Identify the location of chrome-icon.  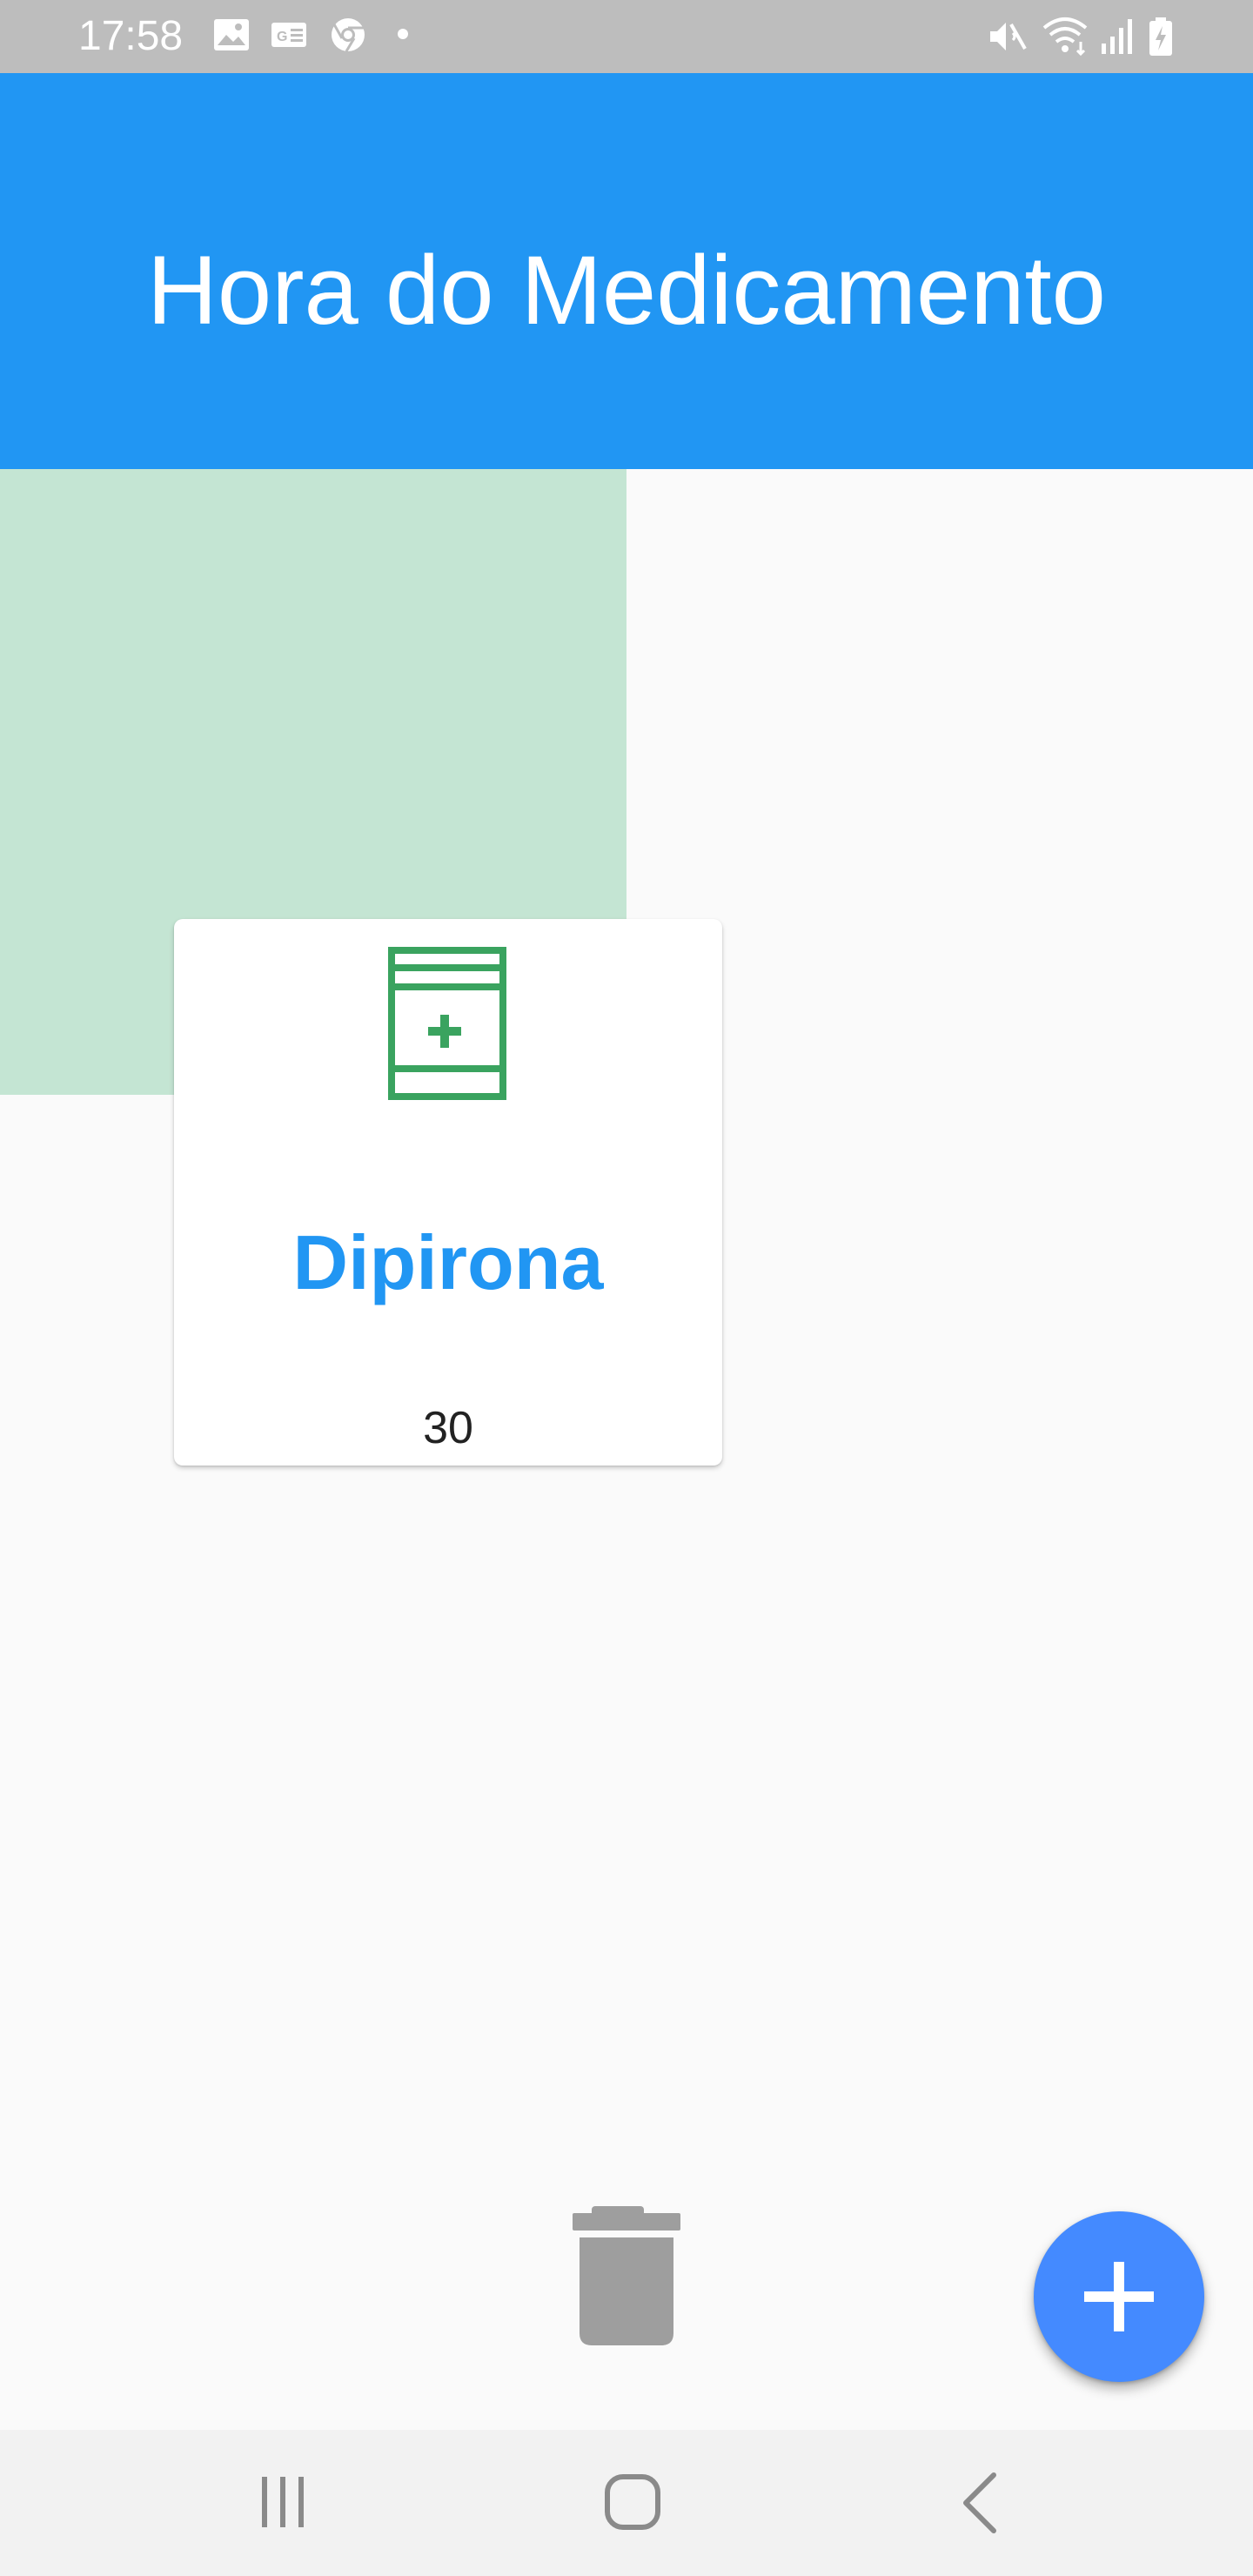
(348, 37).